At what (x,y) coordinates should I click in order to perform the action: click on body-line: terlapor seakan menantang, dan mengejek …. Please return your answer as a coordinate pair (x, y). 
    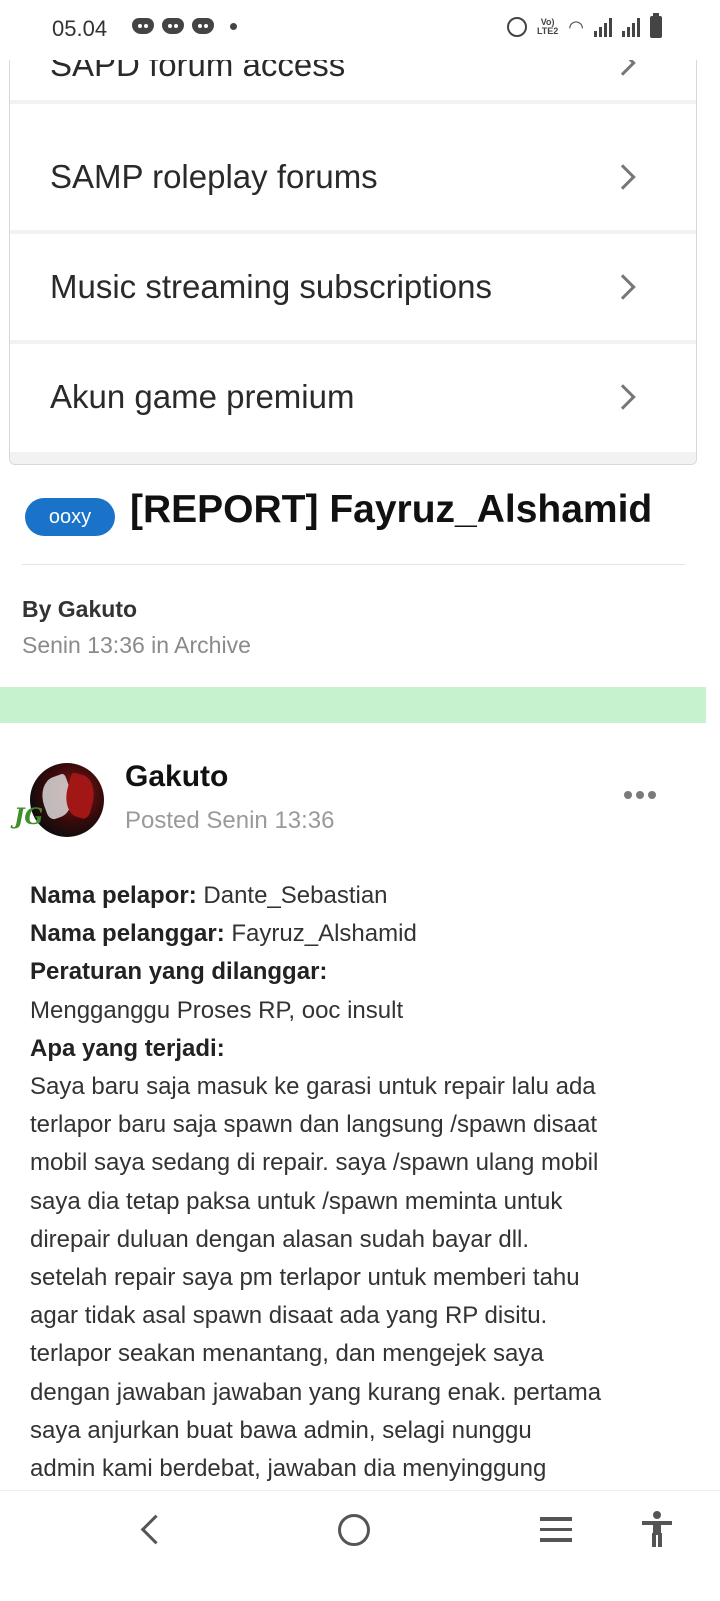
    Looking at the image, I should click on (287, 1354).